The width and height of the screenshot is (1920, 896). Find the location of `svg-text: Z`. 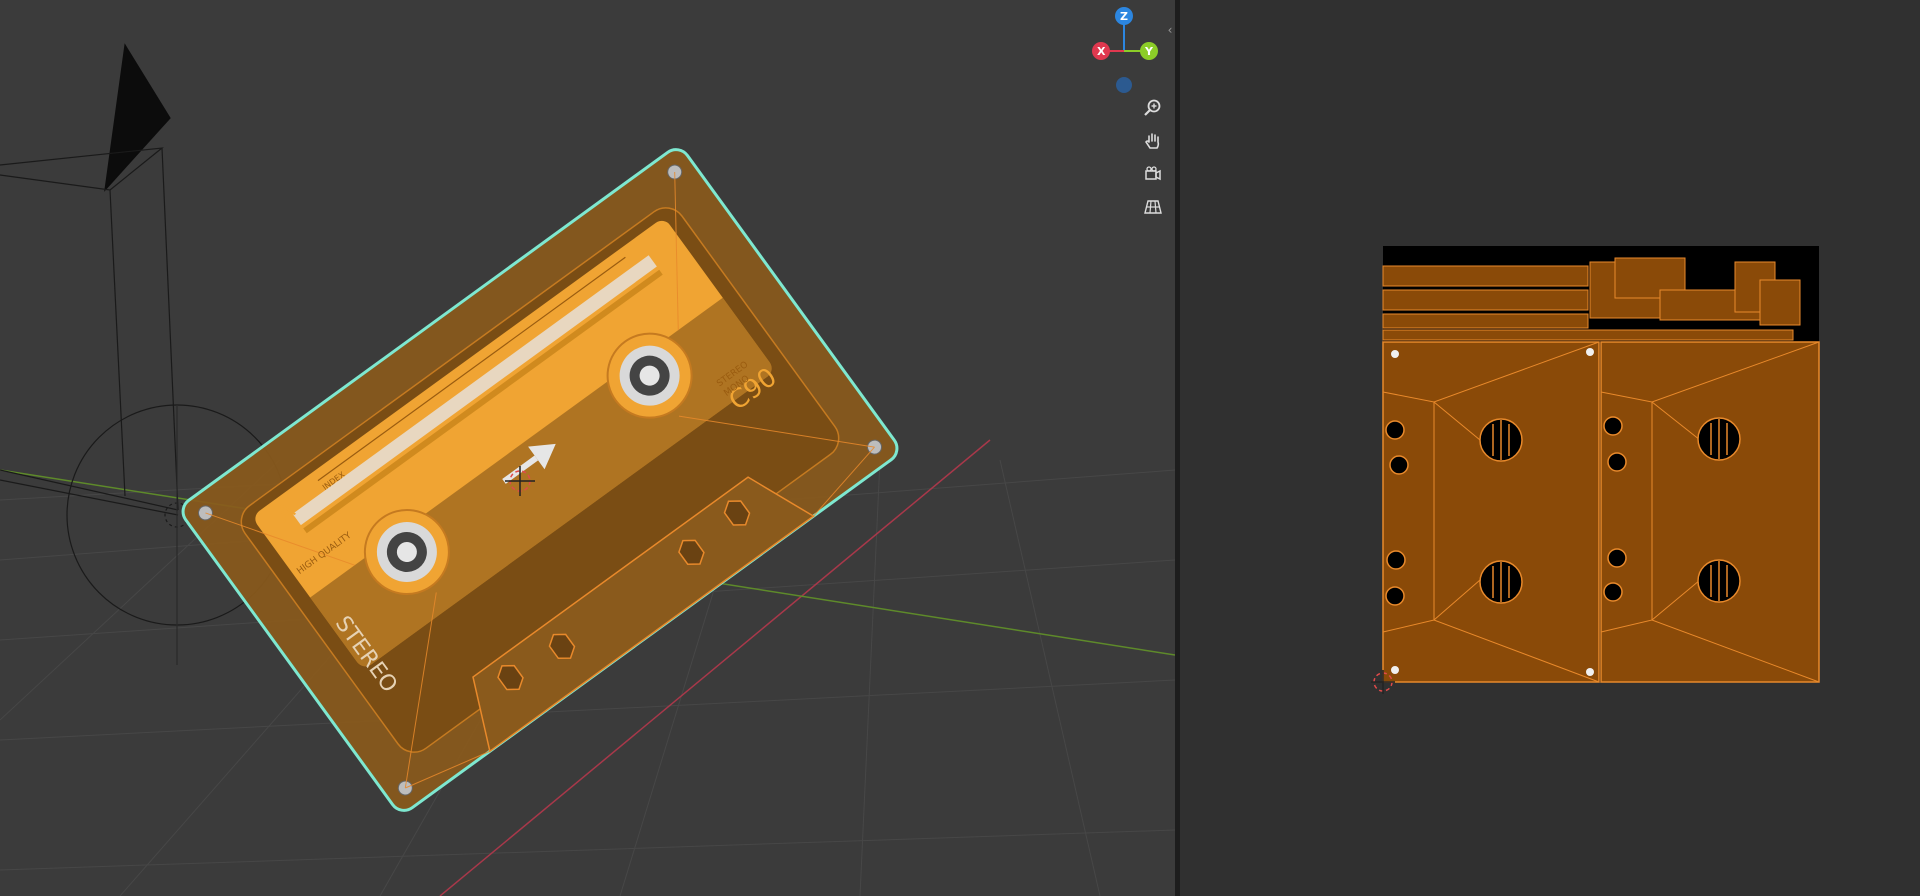

svg-text: Z is located at coordinates (1124, 16).